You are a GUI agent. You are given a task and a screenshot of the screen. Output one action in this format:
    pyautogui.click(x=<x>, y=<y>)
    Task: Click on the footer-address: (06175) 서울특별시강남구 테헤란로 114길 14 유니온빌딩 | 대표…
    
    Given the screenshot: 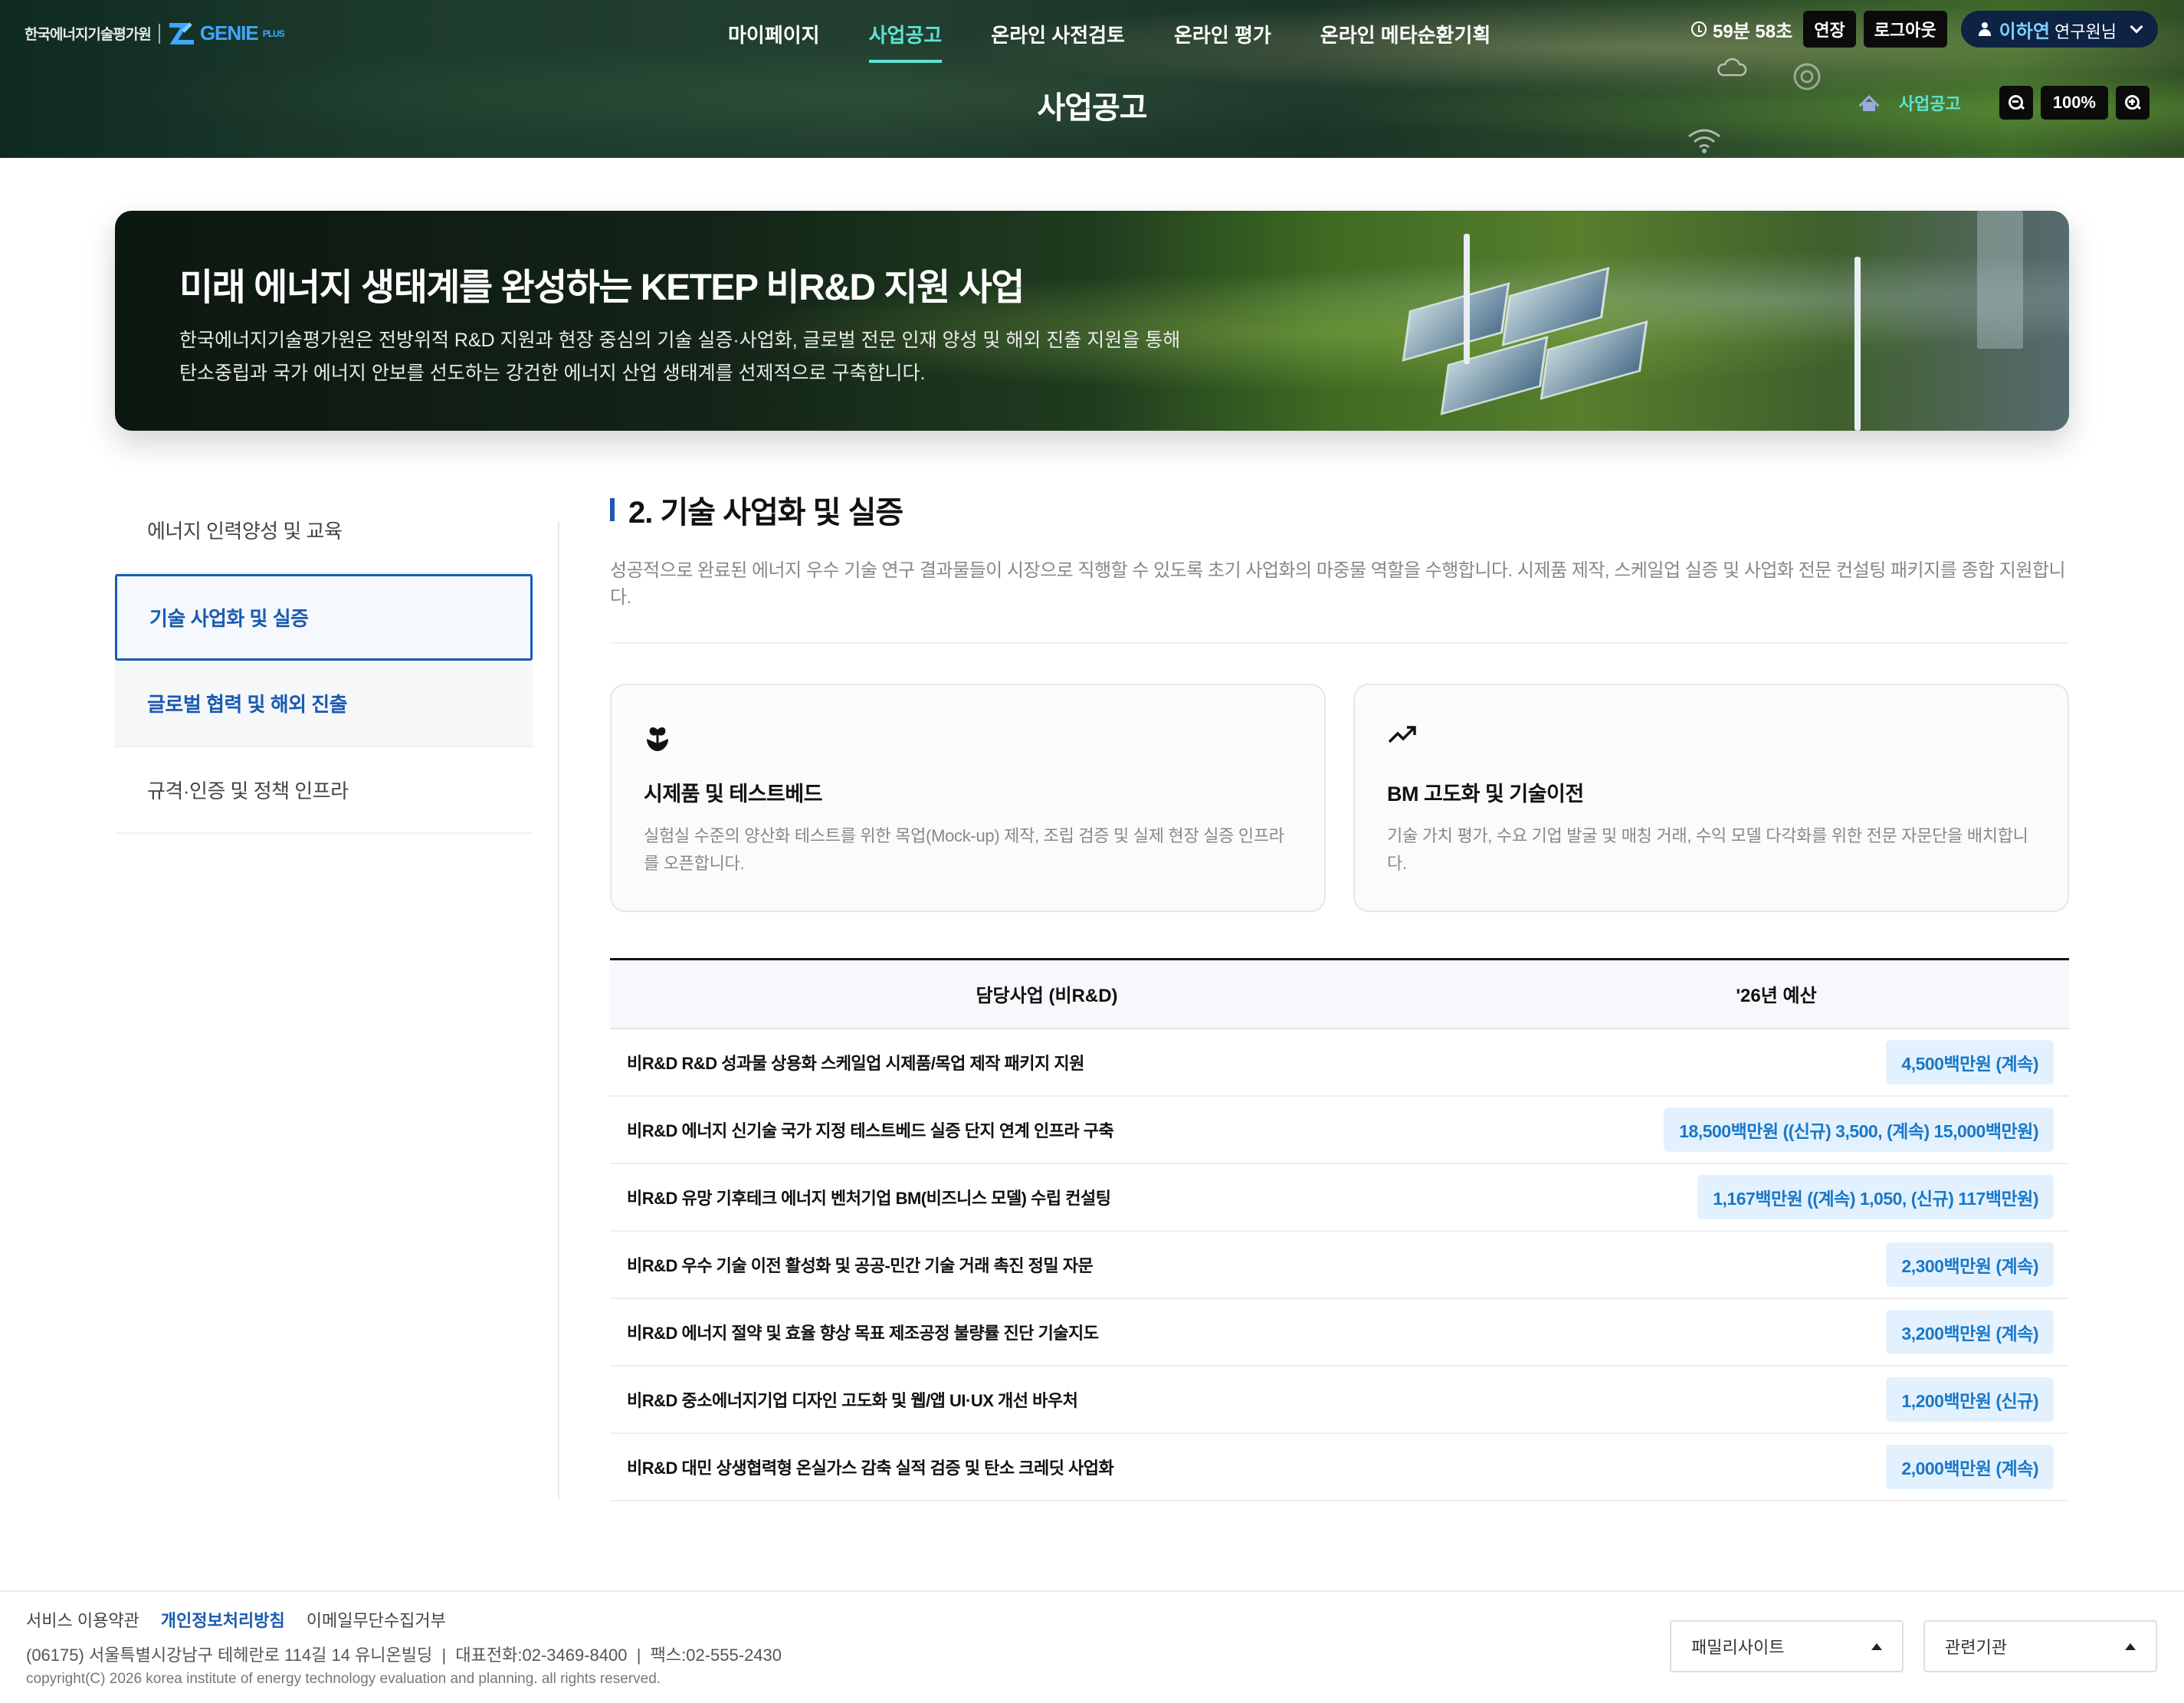 What is the action you would take?
    pyautogui.click(x=404, y=1655)
    